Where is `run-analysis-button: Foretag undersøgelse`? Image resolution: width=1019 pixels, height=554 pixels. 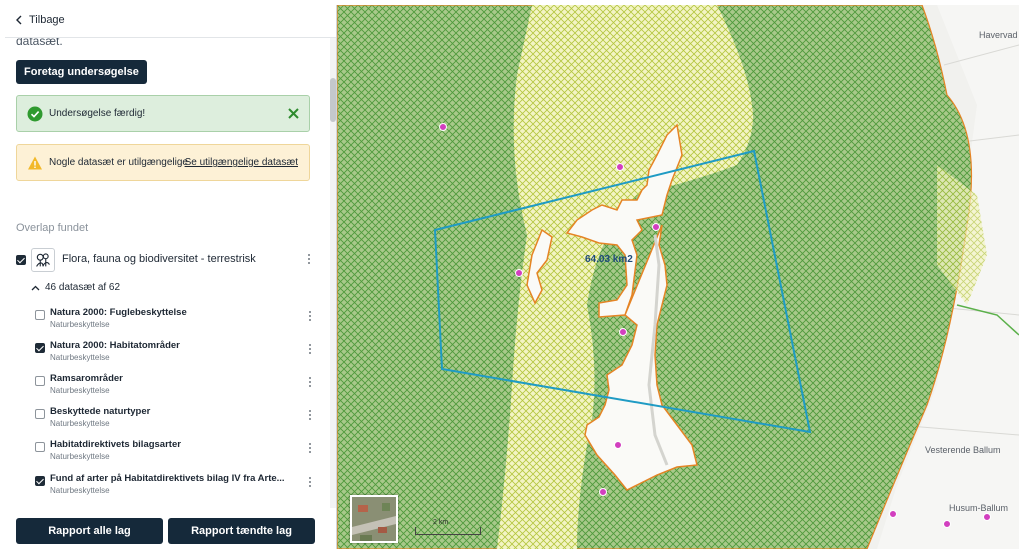
run-analysis-button: Foretag undersøgelse is located at coordinates (81, 72).